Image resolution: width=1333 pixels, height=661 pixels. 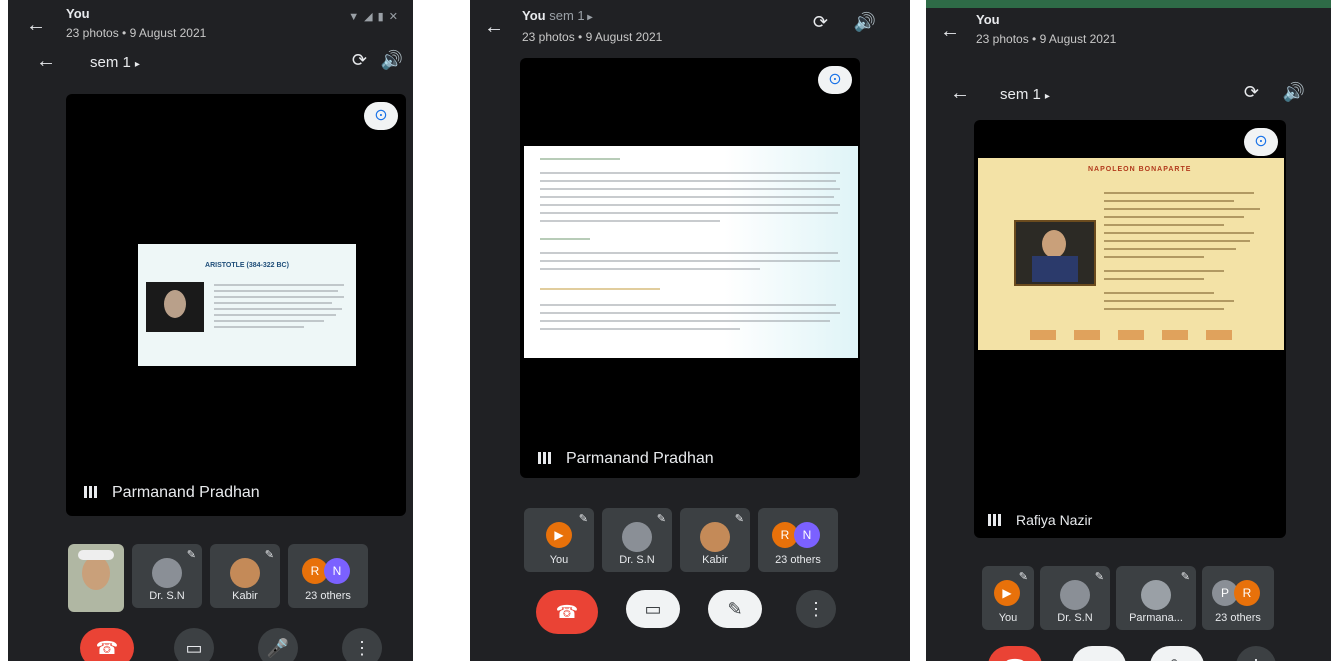 I want to click on slide-buttons, so click(x=1140, y=335).